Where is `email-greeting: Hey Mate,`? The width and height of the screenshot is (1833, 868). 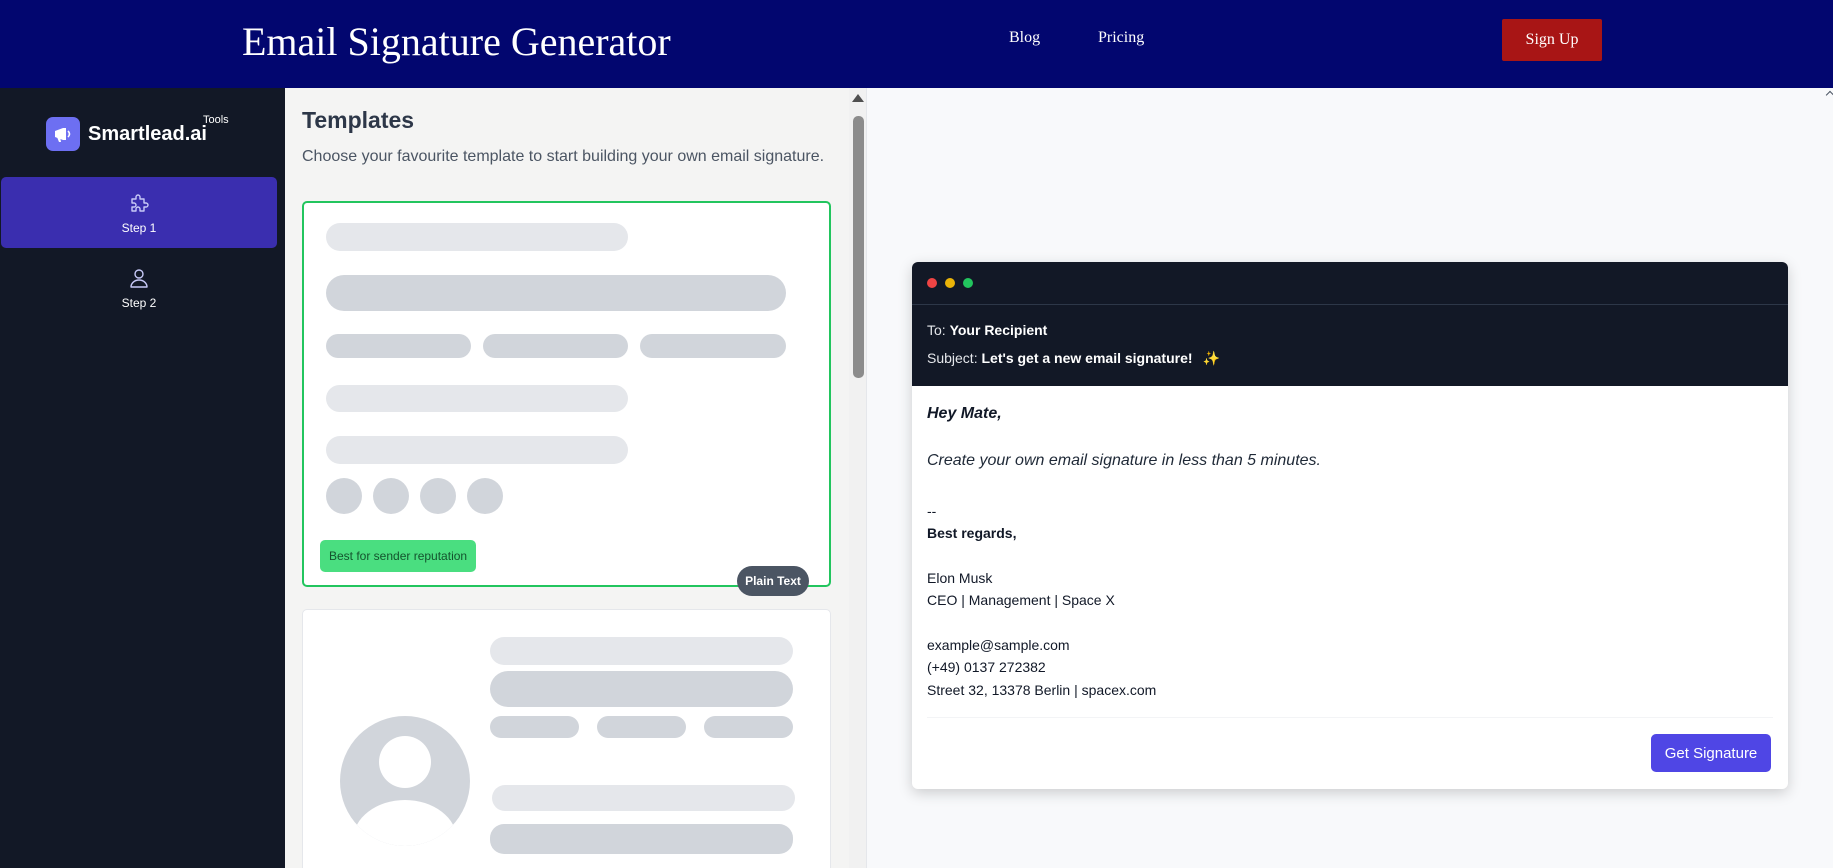 email-greeting: Hey Mate, is located at coordinates (964, 413).